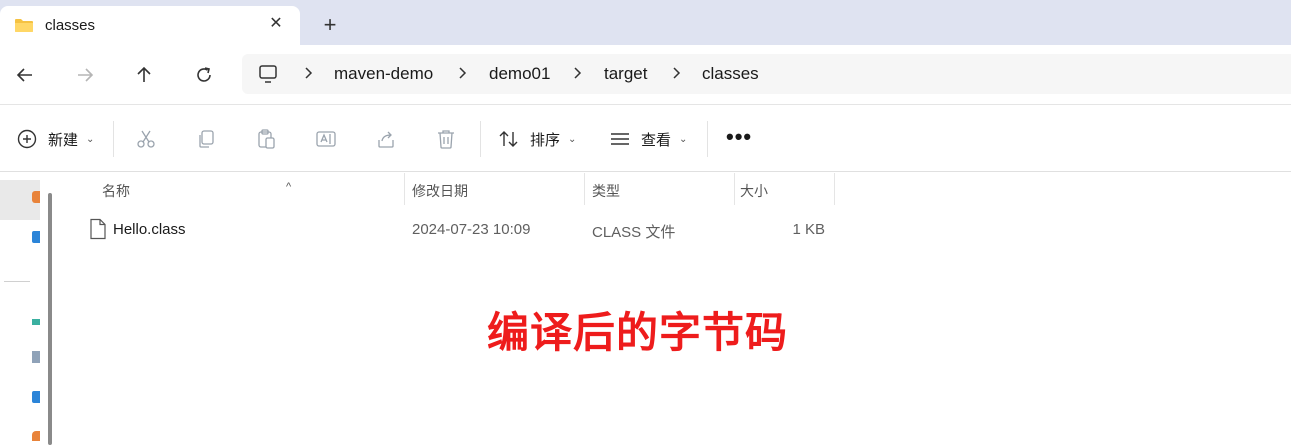 The image size is (1291, 445). What do you see at coordinates (149, 229) in the screenshot?
I see `file-name: Hello.class` at bounding box center [149, 229].